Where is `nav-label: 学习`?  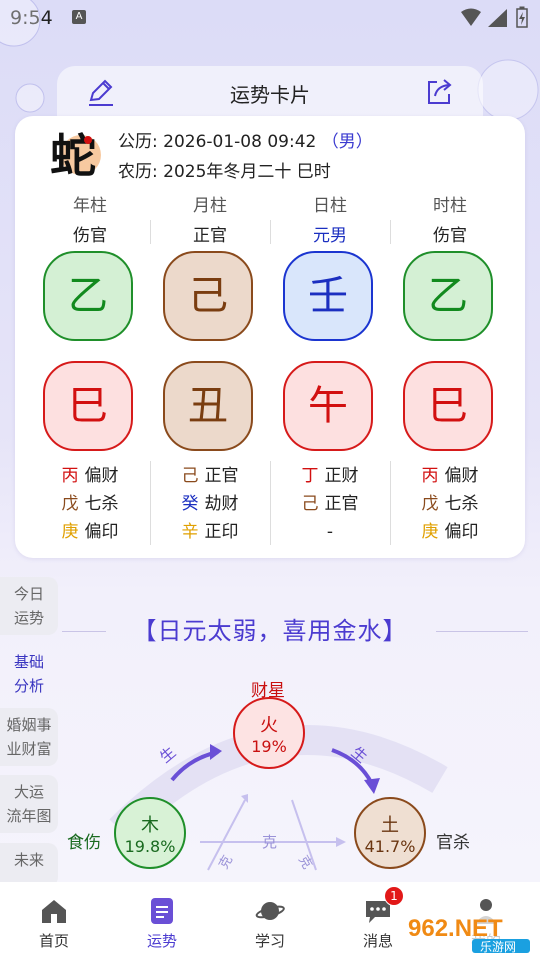
nav-label: 学习 is located at coordinates (269, 941).